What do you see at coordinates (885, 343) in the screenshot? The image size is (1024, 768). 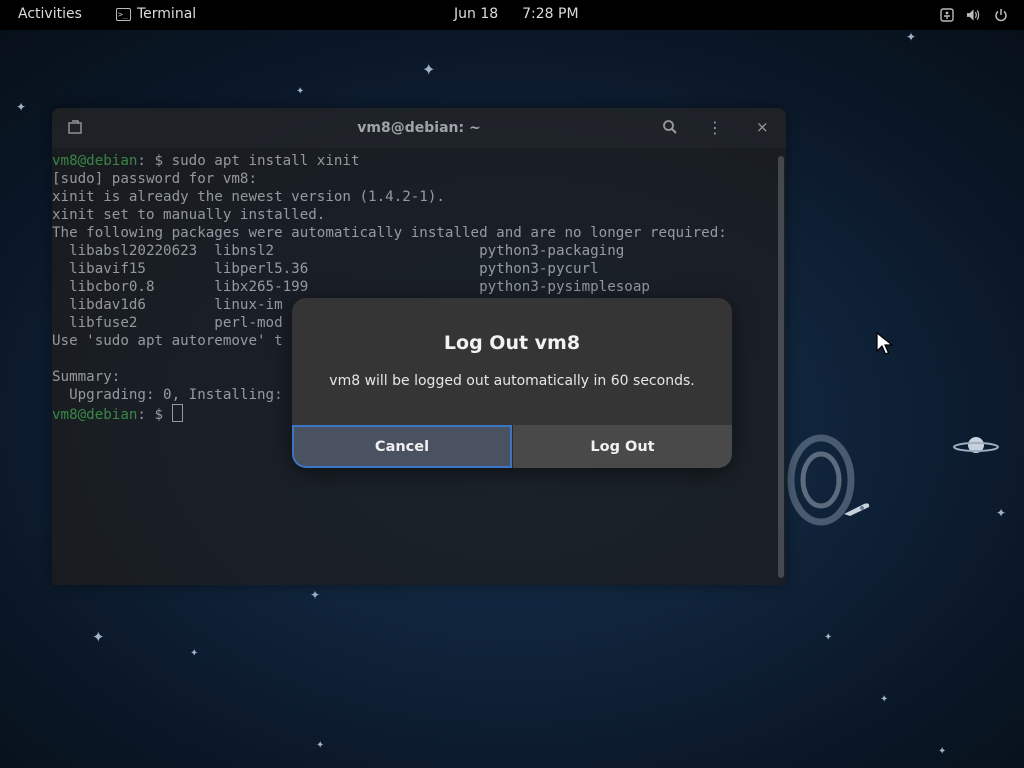 I see `mouse-pointer-icon` at bounding box center [885, 343].